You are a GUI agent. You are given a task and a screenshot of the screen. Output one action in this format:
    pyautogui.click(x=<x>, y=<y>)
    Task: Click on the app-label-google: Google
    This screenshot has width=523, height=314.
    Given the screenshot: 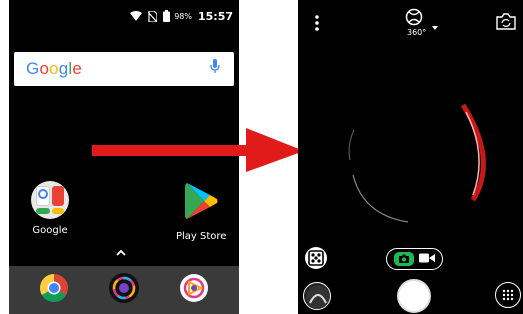 What is the action you would take?
    pyautogui.click(x=50, y=230)
    